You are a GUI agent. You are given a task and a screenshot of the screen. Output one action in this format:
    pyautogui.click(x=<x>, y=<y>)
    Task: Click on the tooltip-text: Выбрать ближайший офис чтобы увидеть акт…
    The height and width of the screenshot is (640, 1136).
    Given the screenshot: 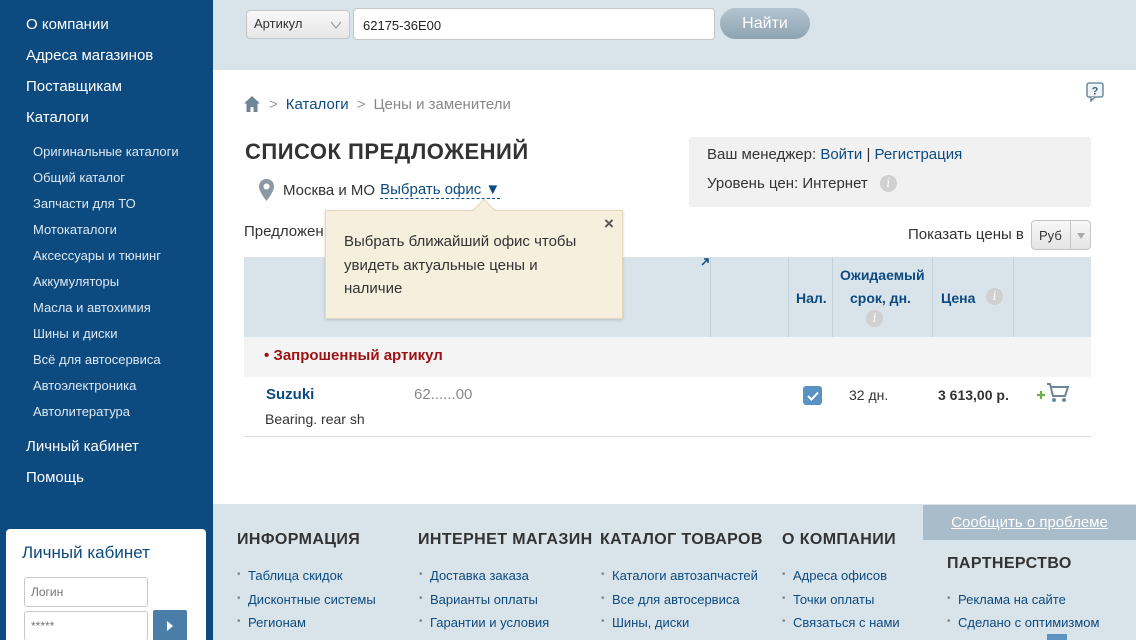 What is the action you would take?
    pyautogui.click(x=460, y=265)
    